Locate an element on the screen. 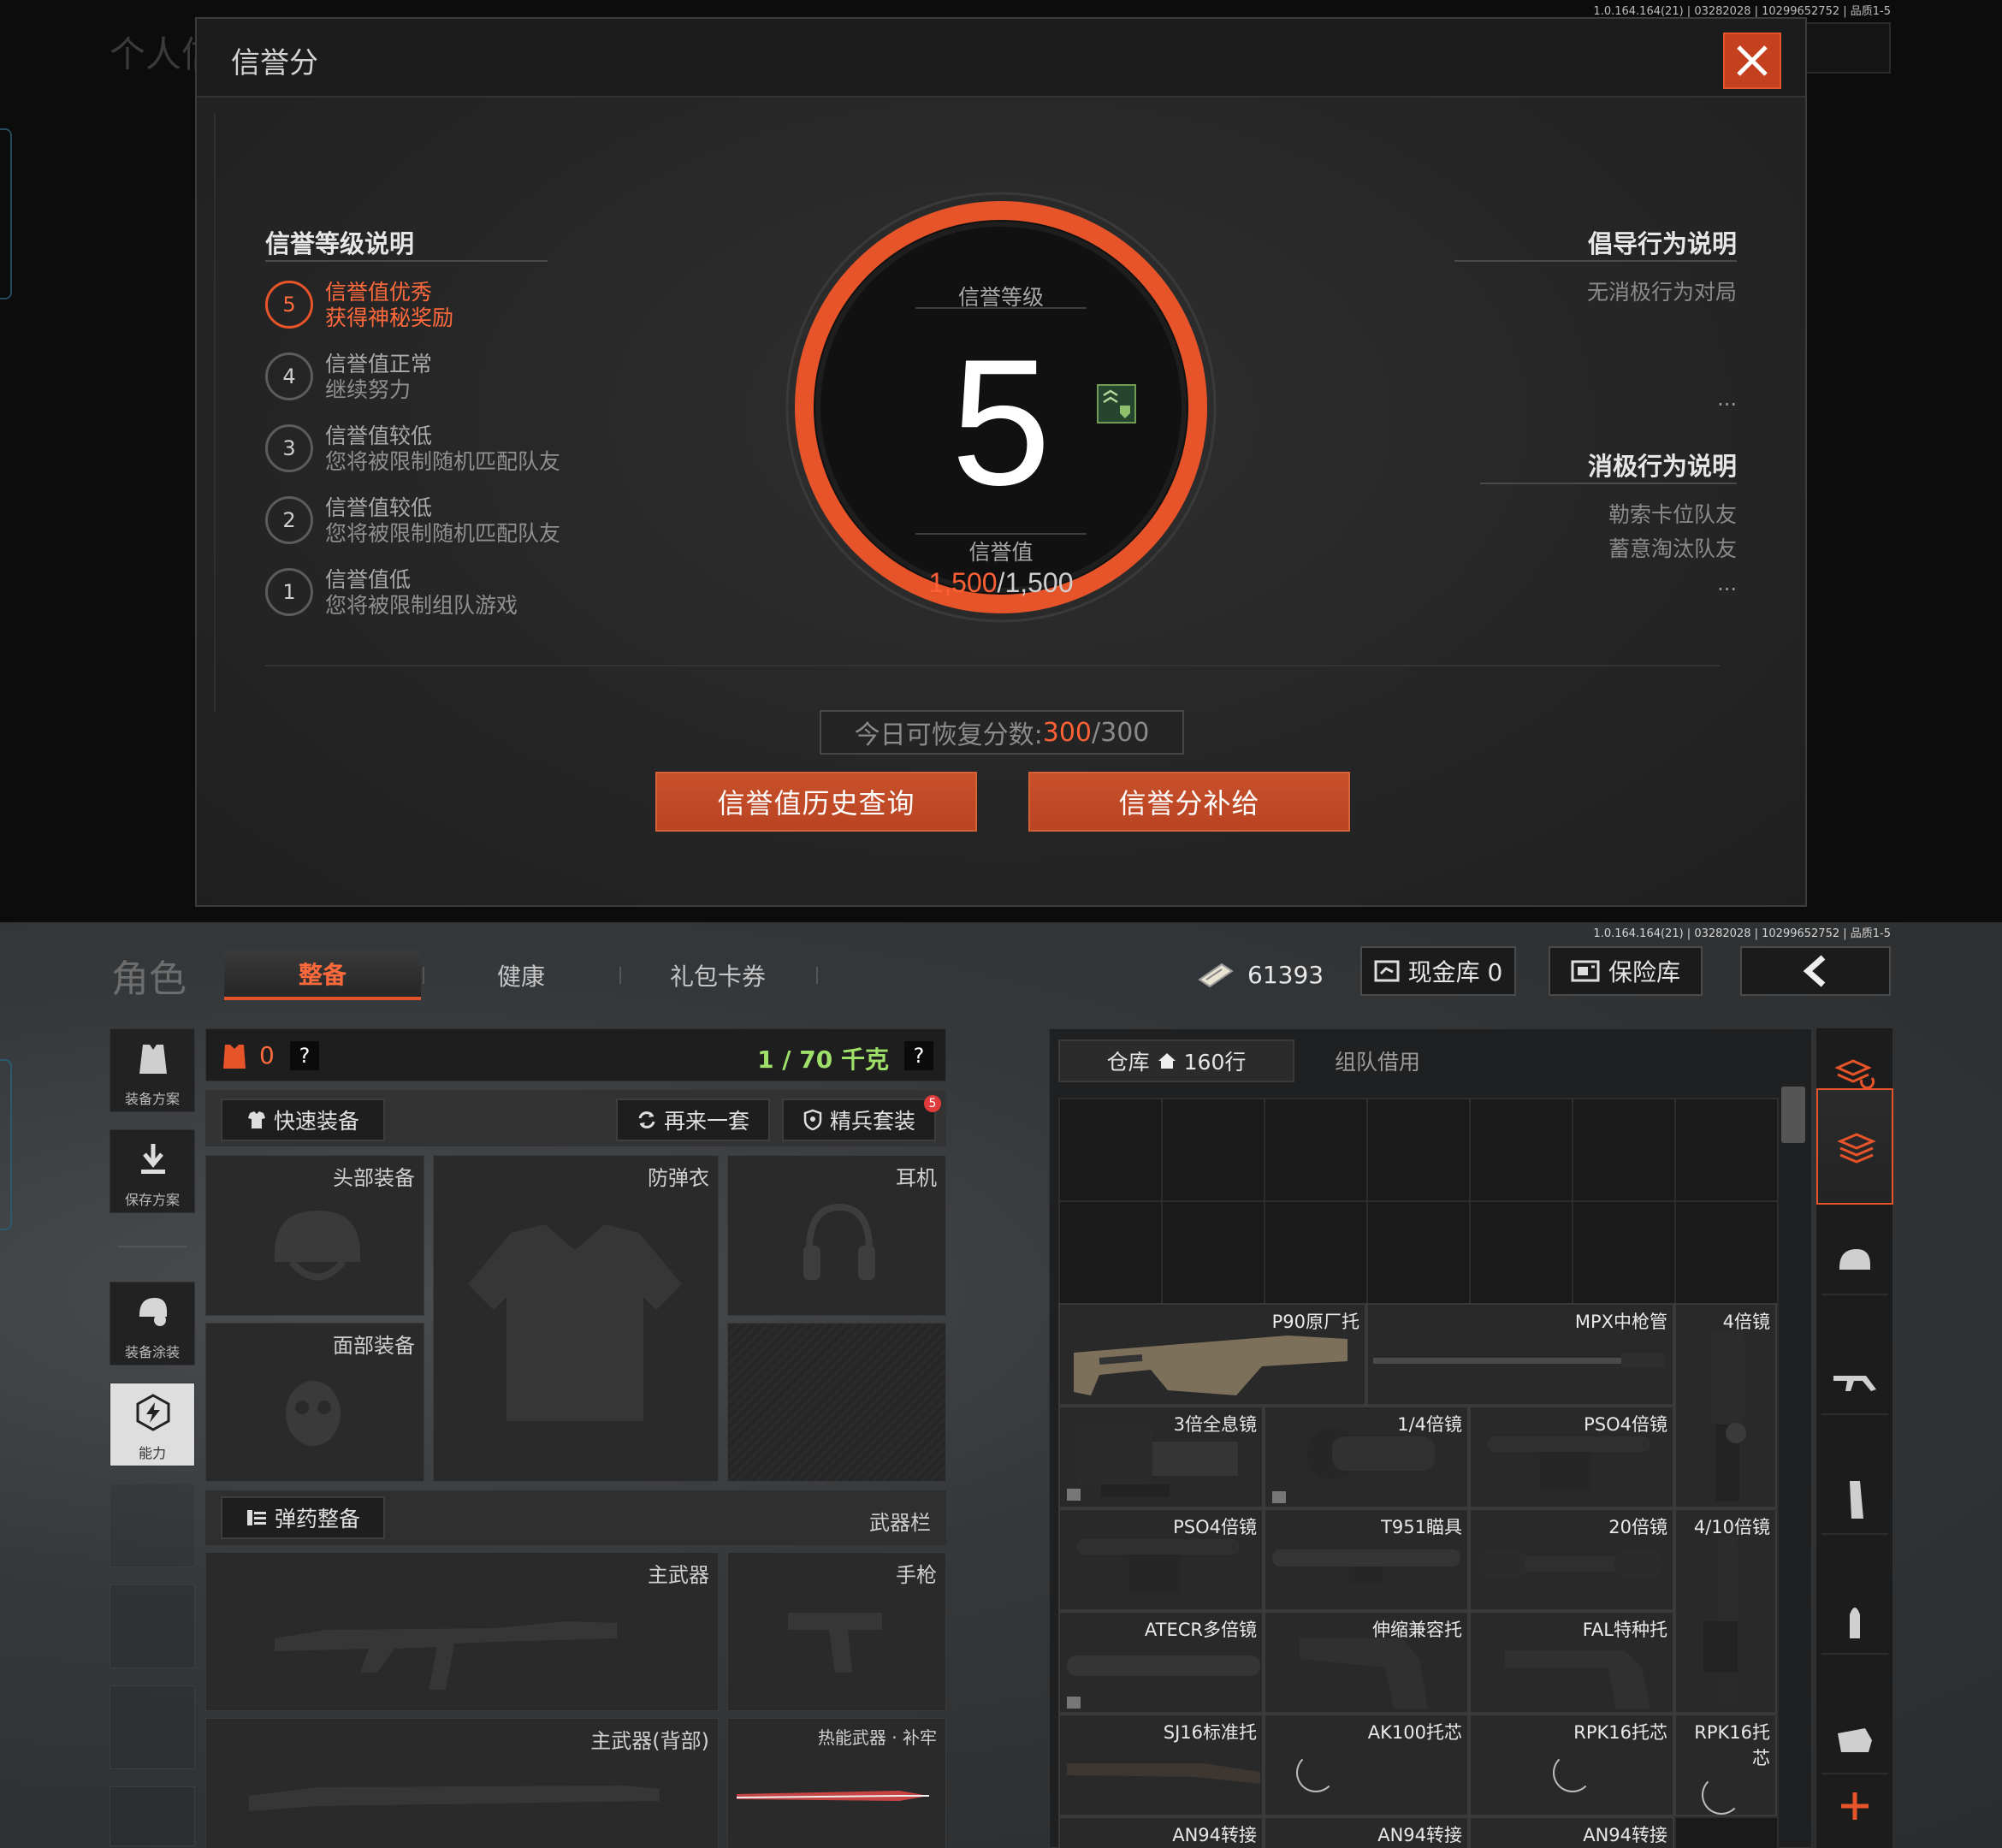 The image size is (2002, 1848). category-rifle is located at coordinates (1854, 1381).